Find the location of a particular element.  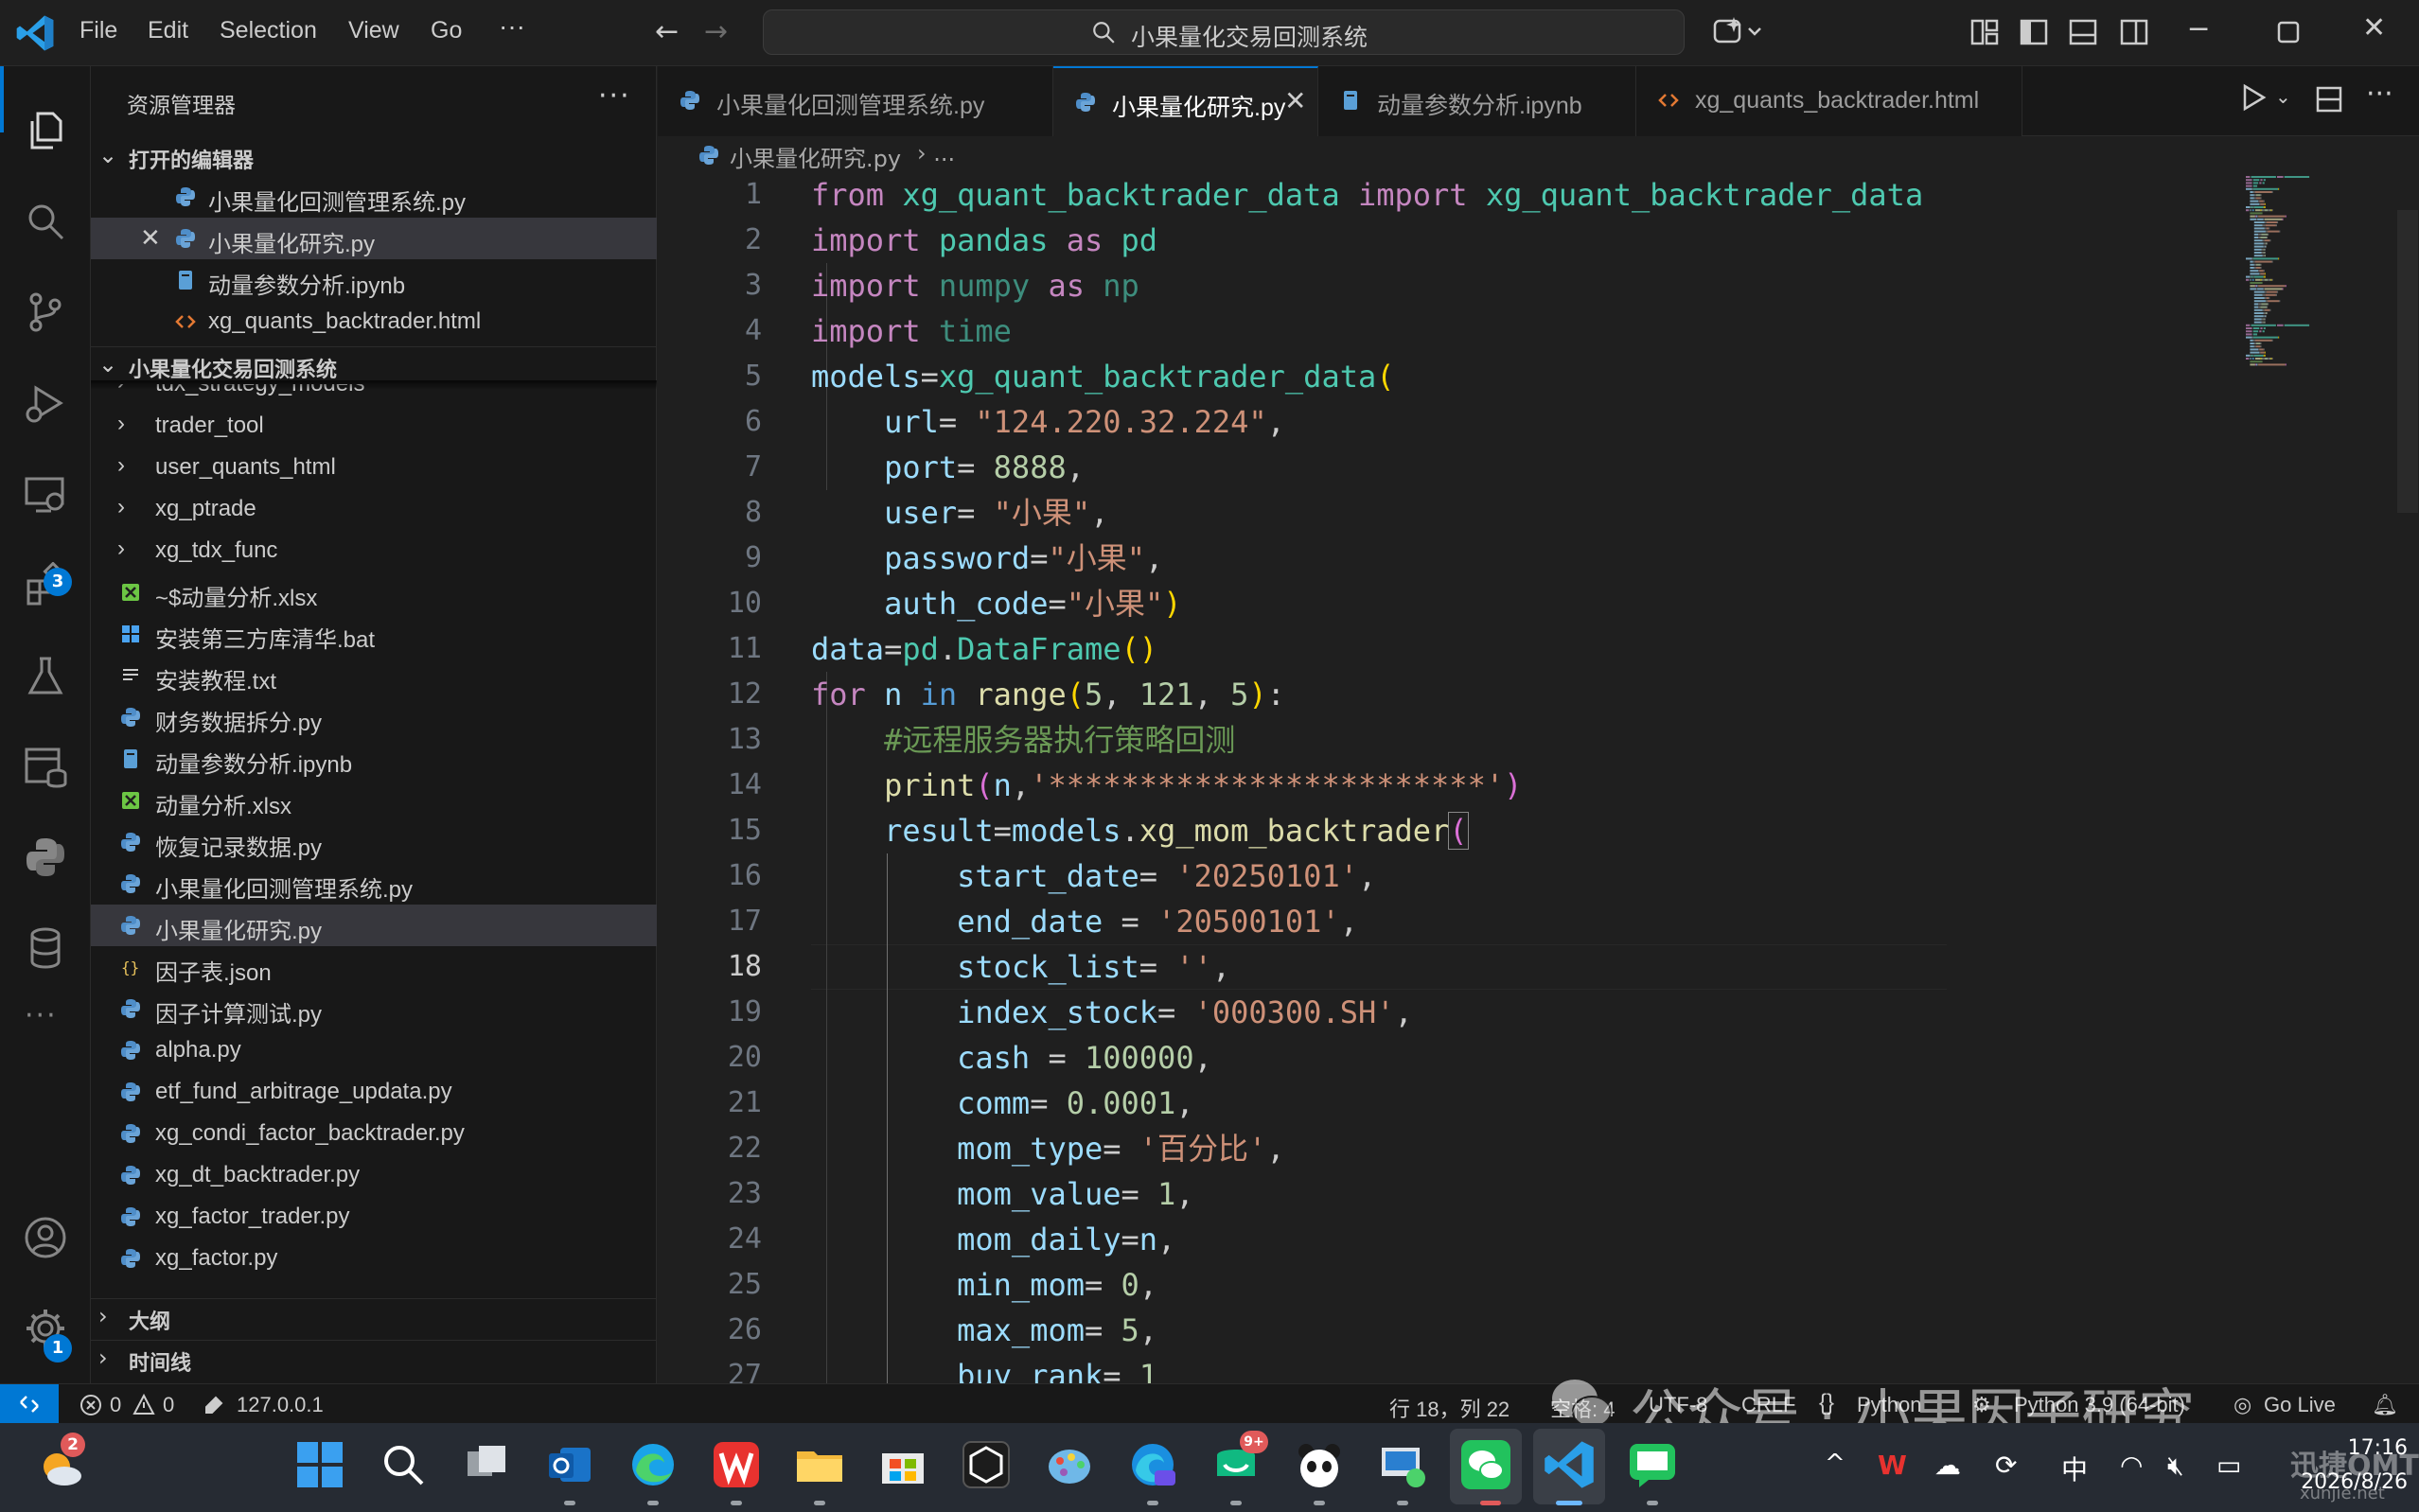

tree-file: 小果量化回测管理系统.py is located at coordinates (374, 884).